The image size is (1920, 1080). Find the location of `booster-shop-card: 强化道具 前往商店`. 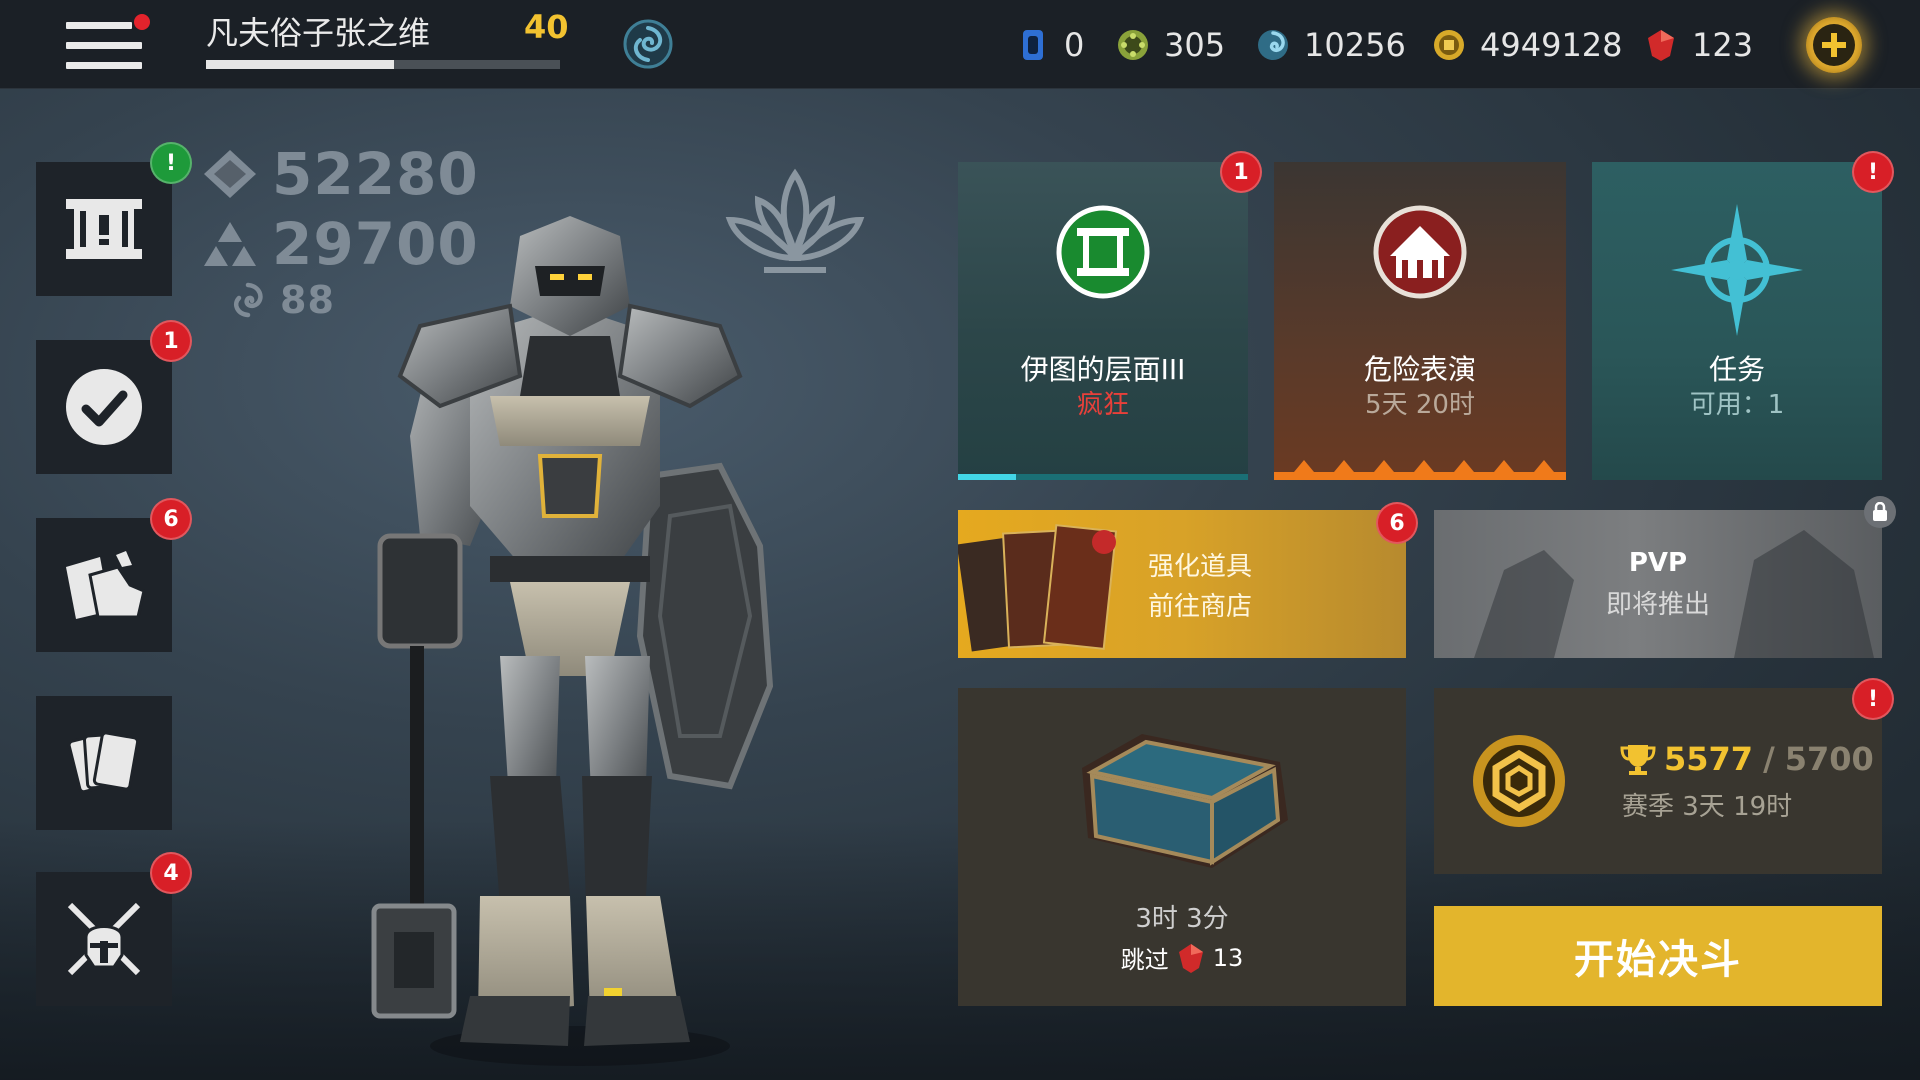

booster-shop-card: 强化道具 前往商店 is located at coordinates (1182, 584).